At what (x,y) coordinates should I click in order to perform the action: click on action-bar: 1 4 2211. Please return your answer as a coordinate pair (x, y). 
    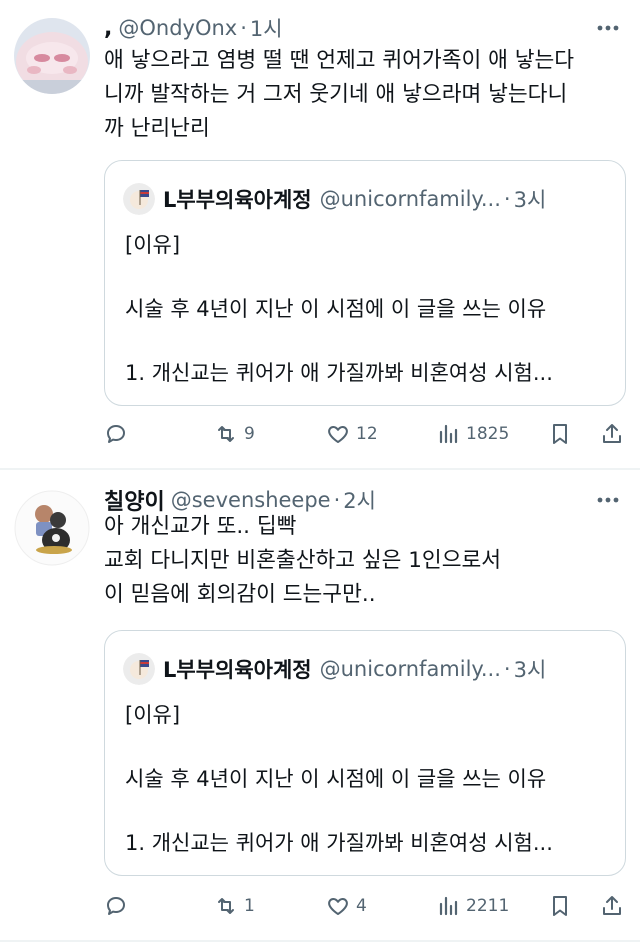
    Looking at the image, I should click on (366, 906).